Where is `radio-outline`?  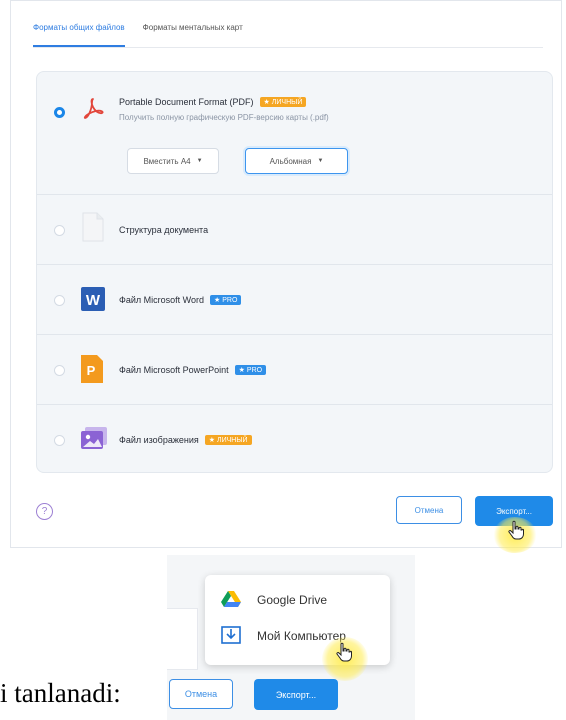 radio-outline is located at coordinates (59, 230).